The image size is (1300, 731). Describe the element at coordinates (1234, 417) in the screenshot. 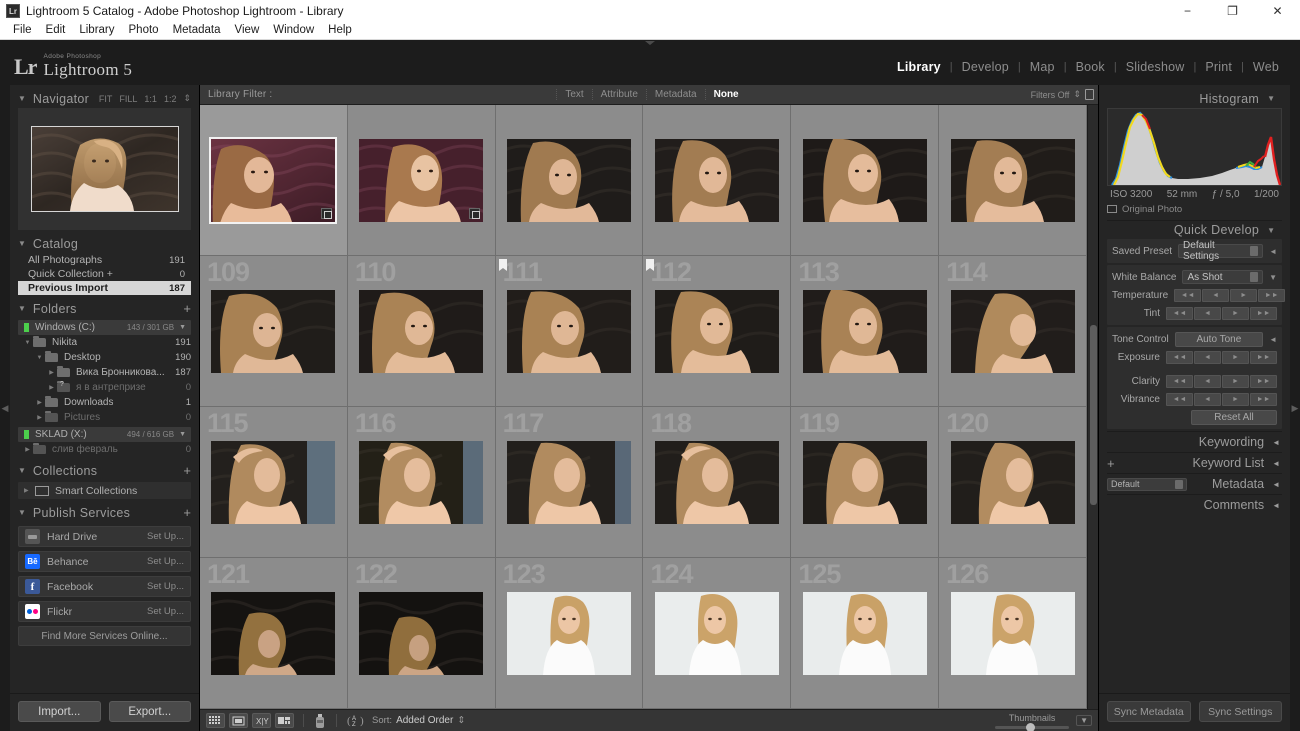

I see `reset-all-button: Reset All` at that location.